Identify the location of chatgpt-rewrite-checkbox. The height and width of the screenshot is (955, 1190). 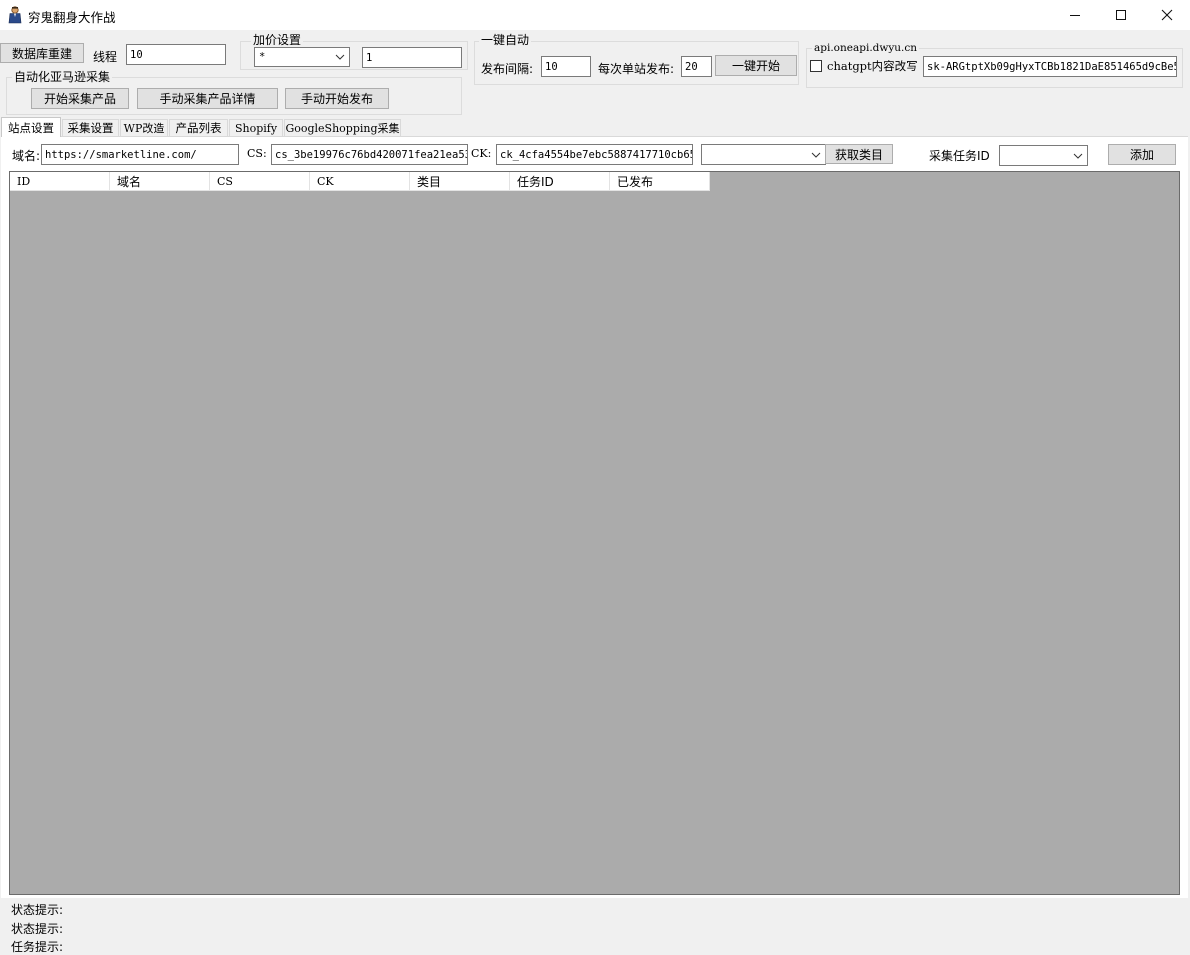
(816, 66).